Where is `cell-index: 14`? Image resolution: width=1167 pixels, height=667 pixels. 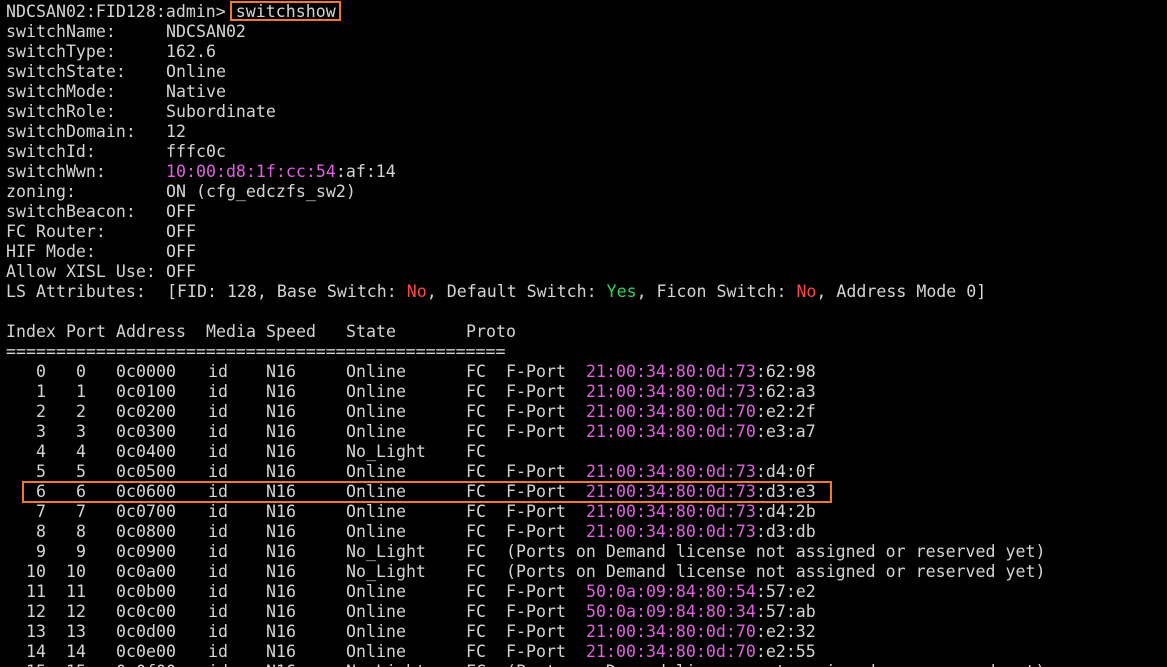 cell-index: 14 is located at coordinates (36, 651).